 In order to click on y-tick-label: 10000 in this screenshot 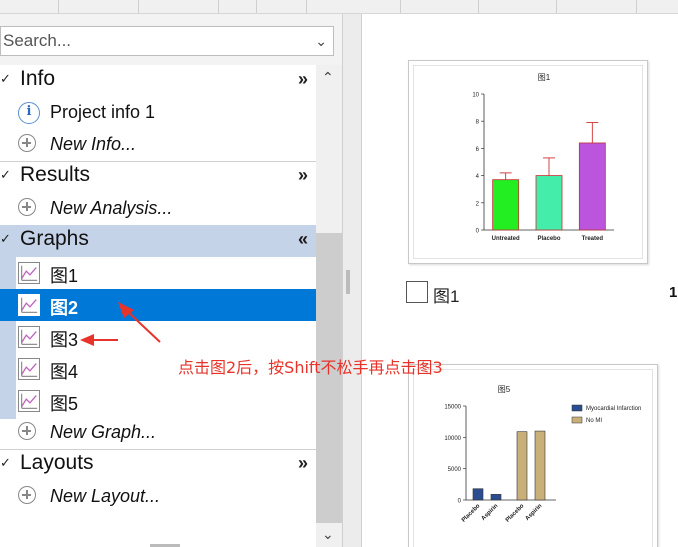, I will do `click(452, 439)`.